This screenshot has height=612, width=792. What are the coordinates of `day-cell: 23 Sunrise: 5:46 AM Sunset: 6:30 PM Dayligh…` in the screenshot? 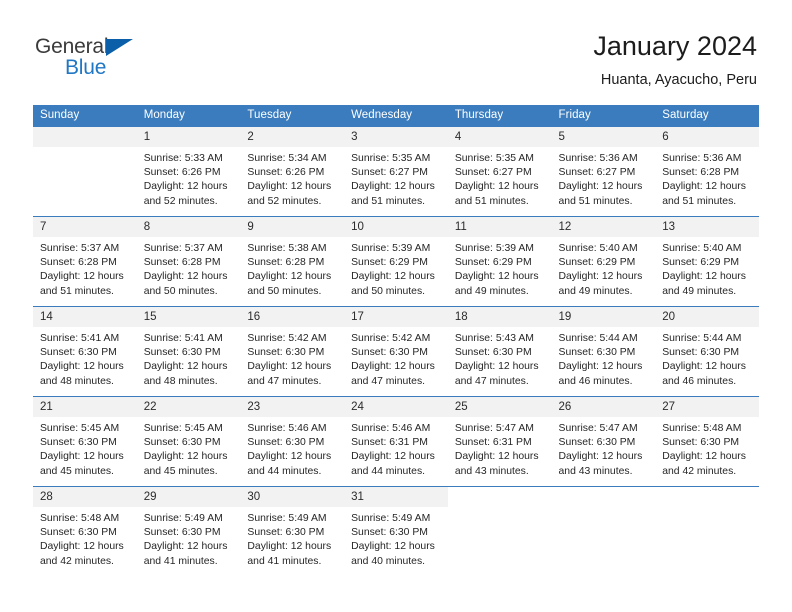 It's located at (292, 441).